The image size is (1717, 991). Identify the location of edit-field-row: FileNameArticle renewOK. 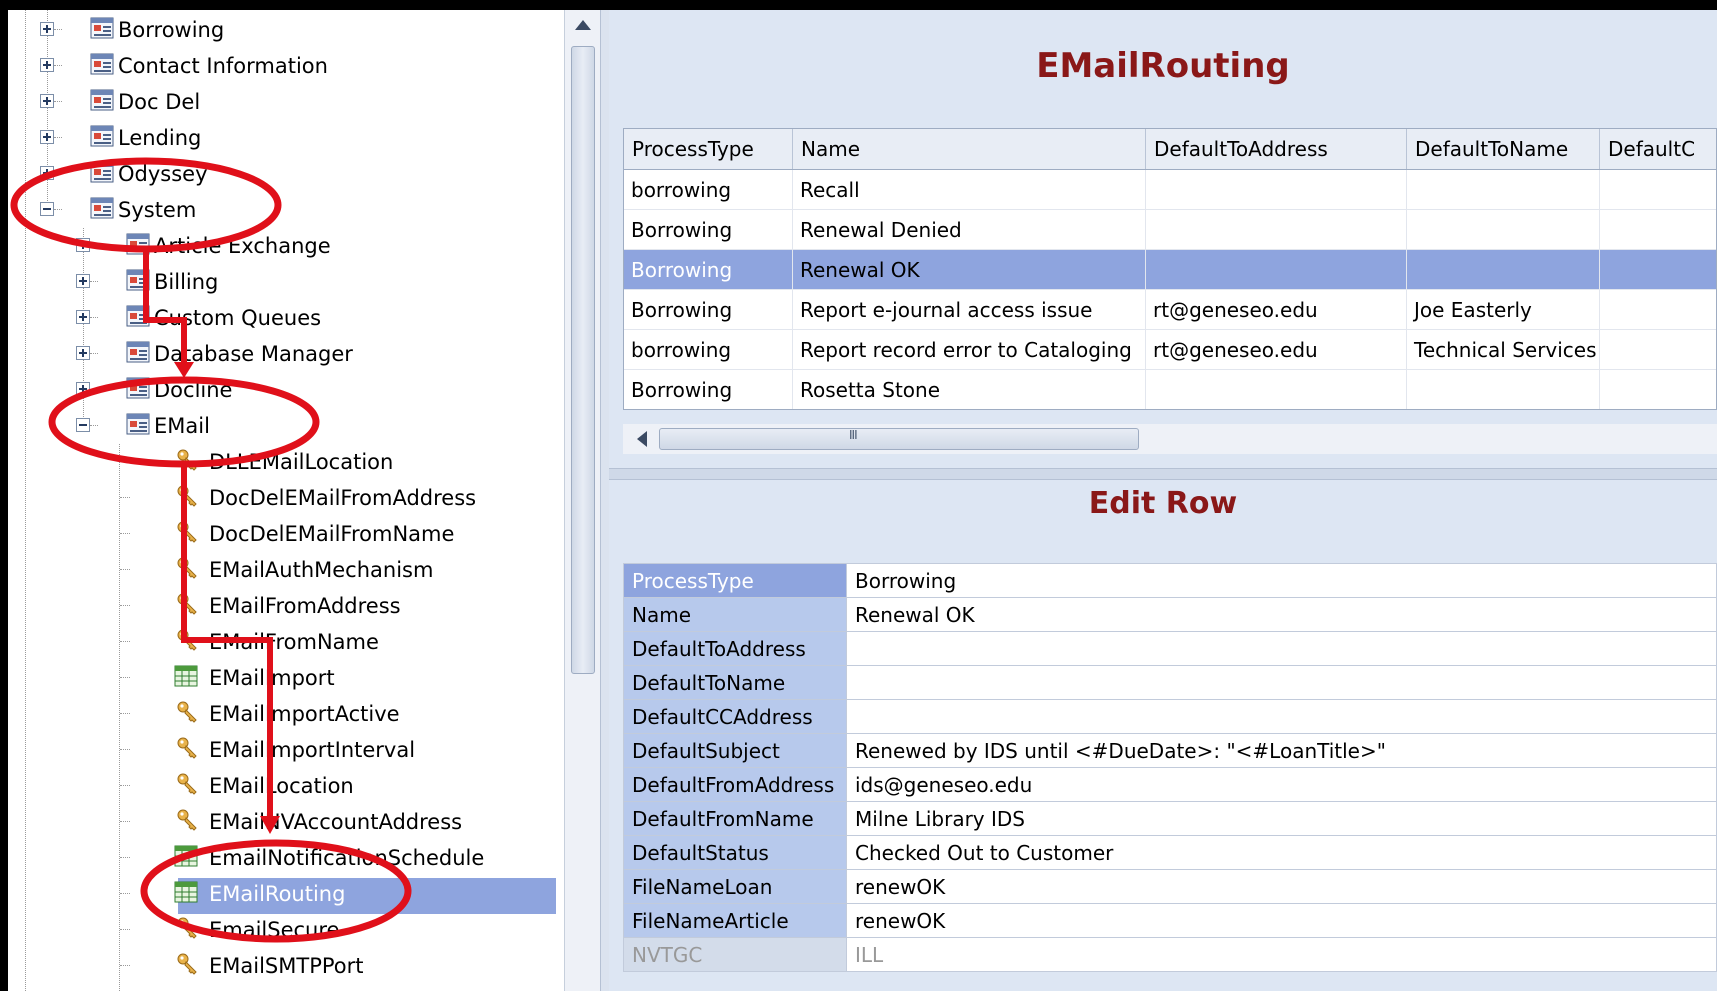
(1170, 920).